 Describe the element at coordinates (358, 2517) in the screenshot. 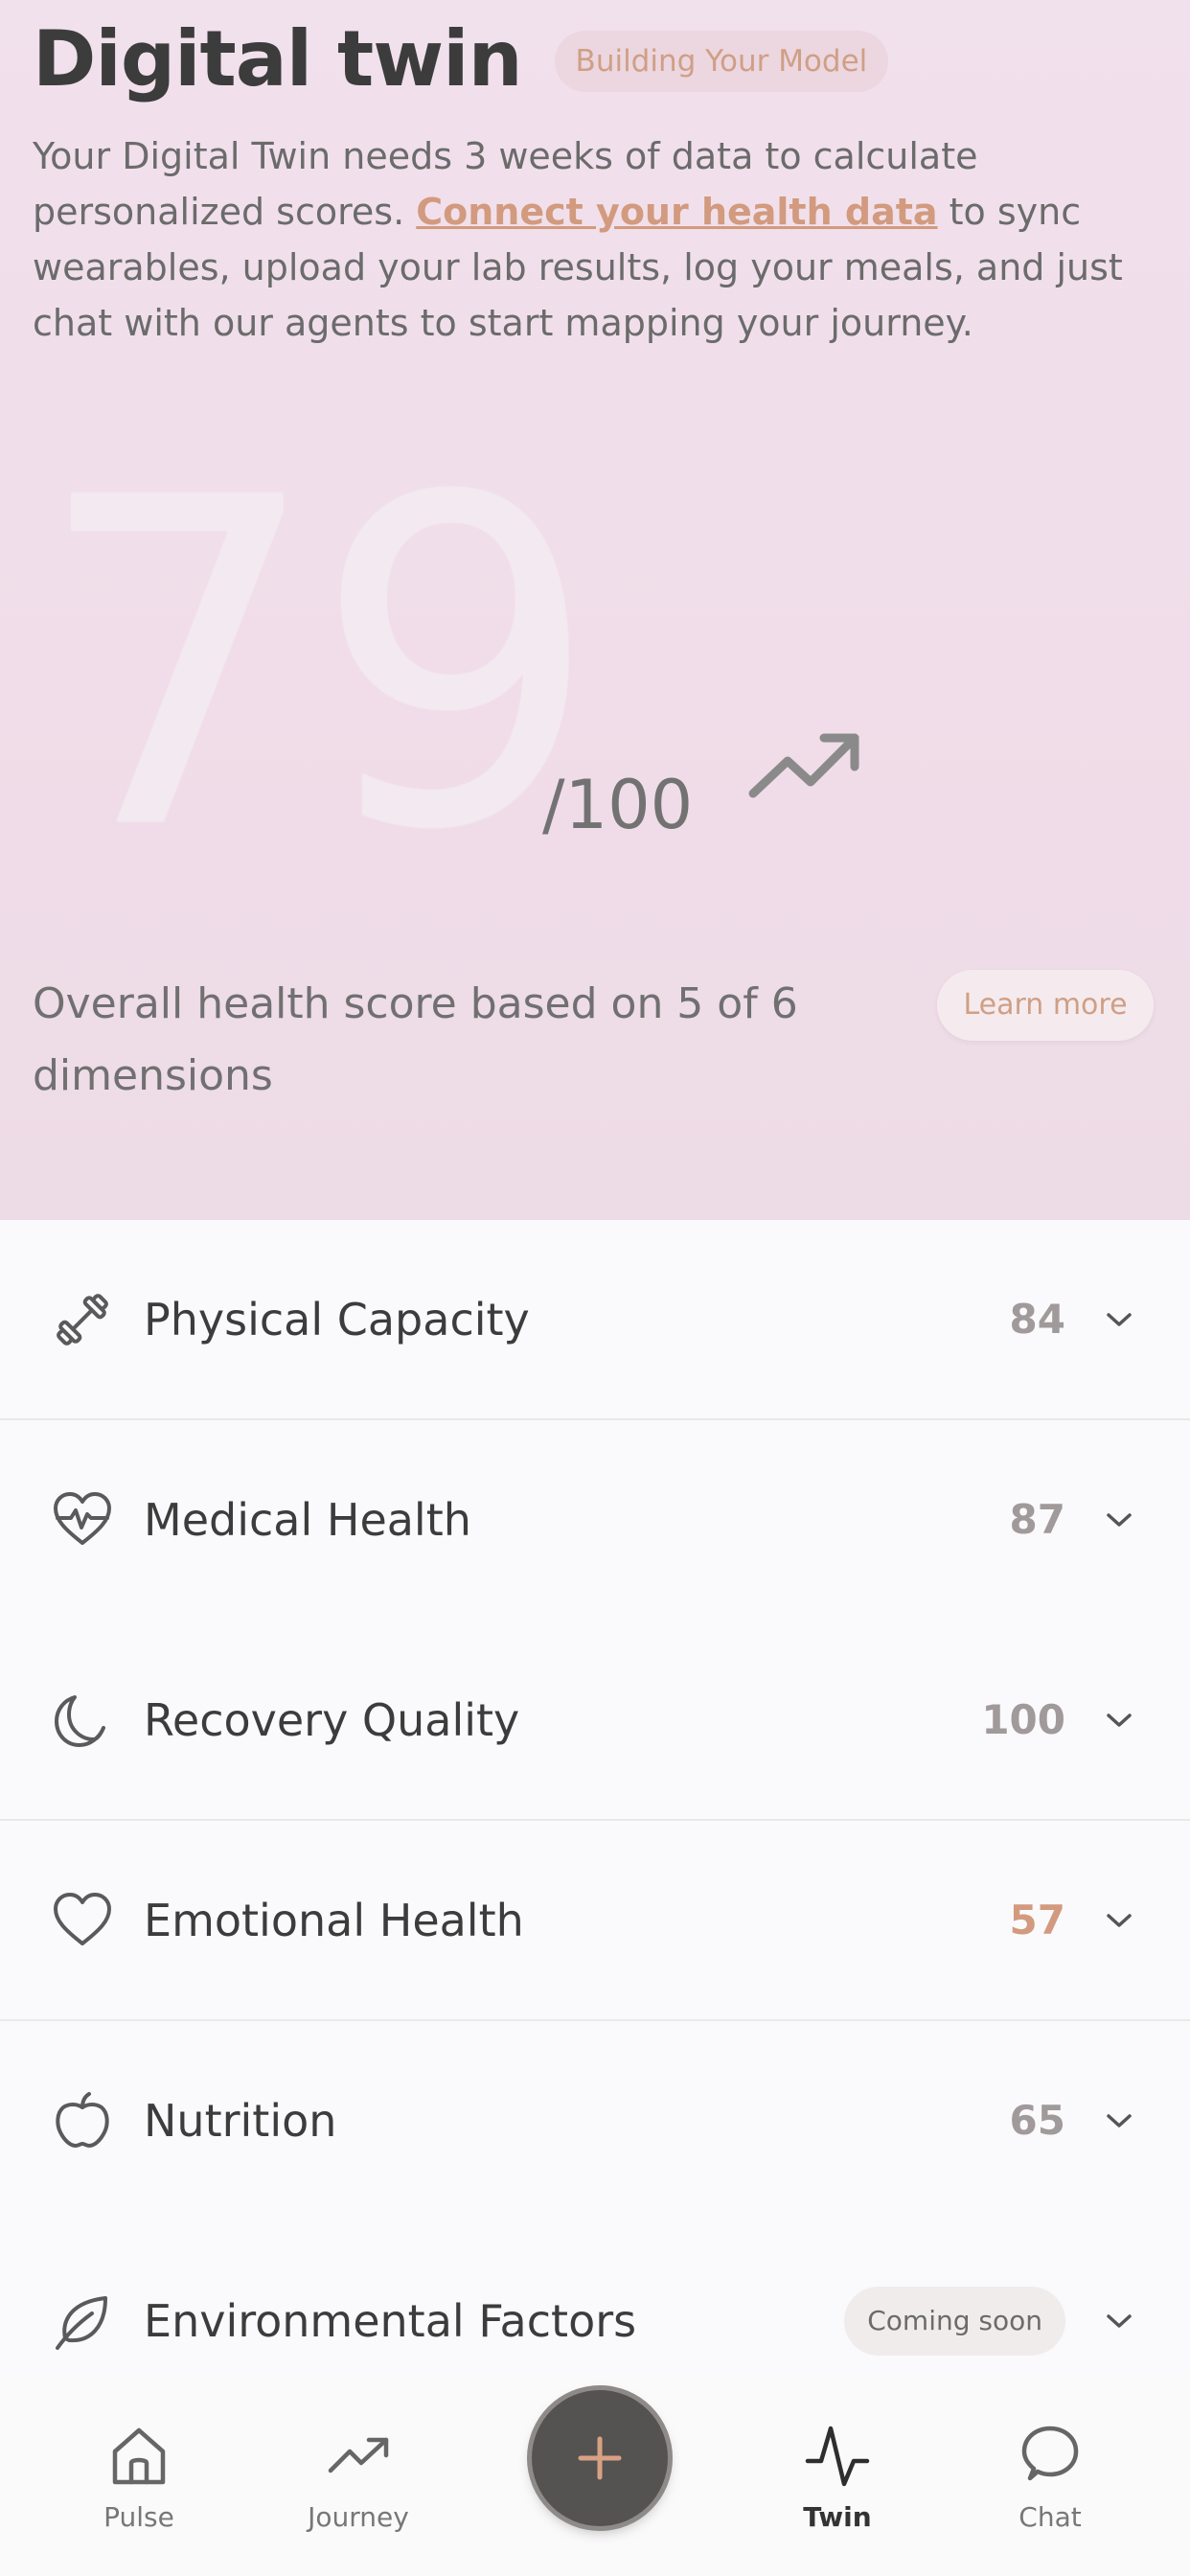

I see `nav-label: Journey` at that location.